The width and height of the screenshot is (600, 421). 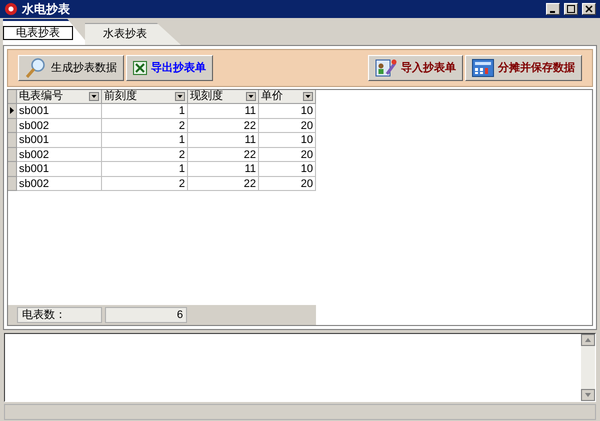 I want to click on scrollbar, so click(x=588, y=367).